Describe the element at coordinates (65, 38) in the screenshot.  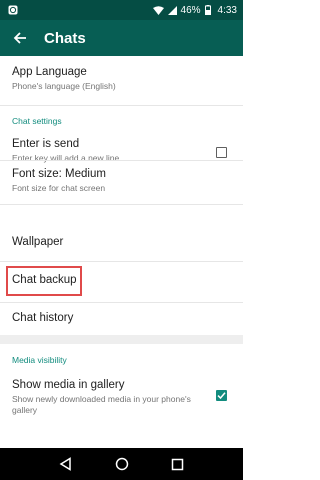
I see `page-title: Chats` at that location.